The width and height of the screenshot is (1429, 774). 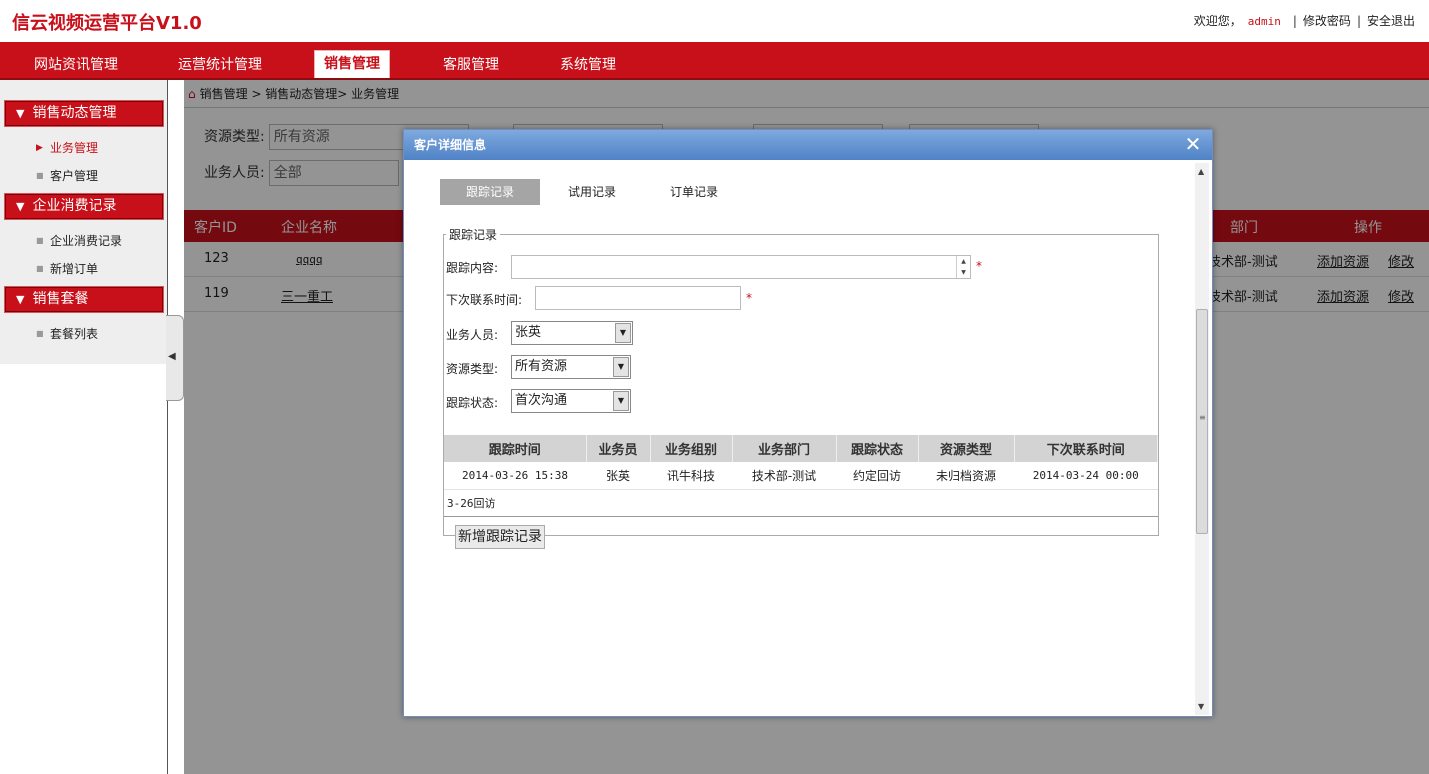 What do you see at coordinates (571, 401) in the screenshot?
I see `tracking-status-select: 首次沟通 ▼` at bounding box center [571, 401].